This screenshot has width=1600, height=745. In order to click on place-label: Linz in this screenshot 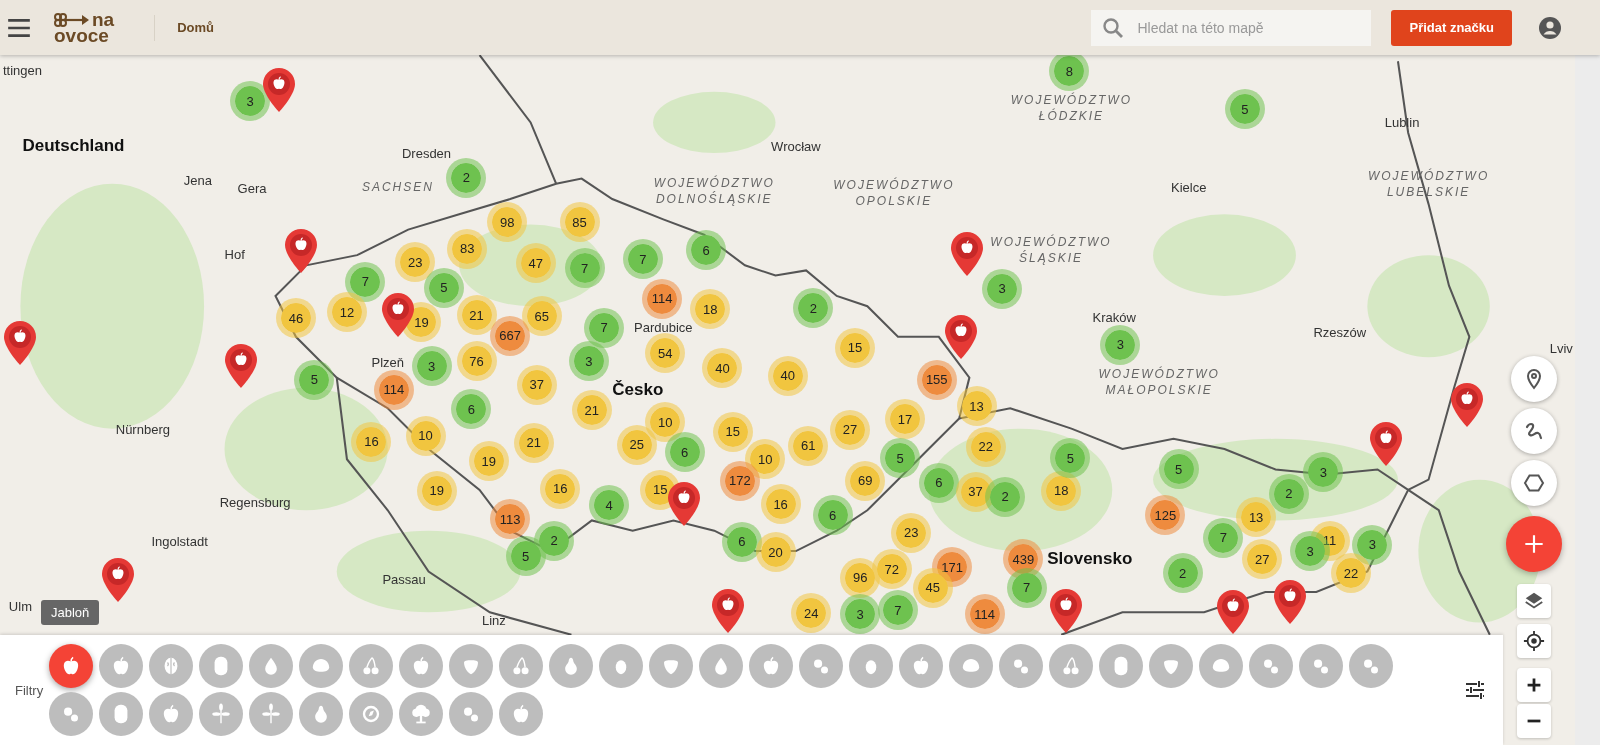, I will do `click(493, 620)`.